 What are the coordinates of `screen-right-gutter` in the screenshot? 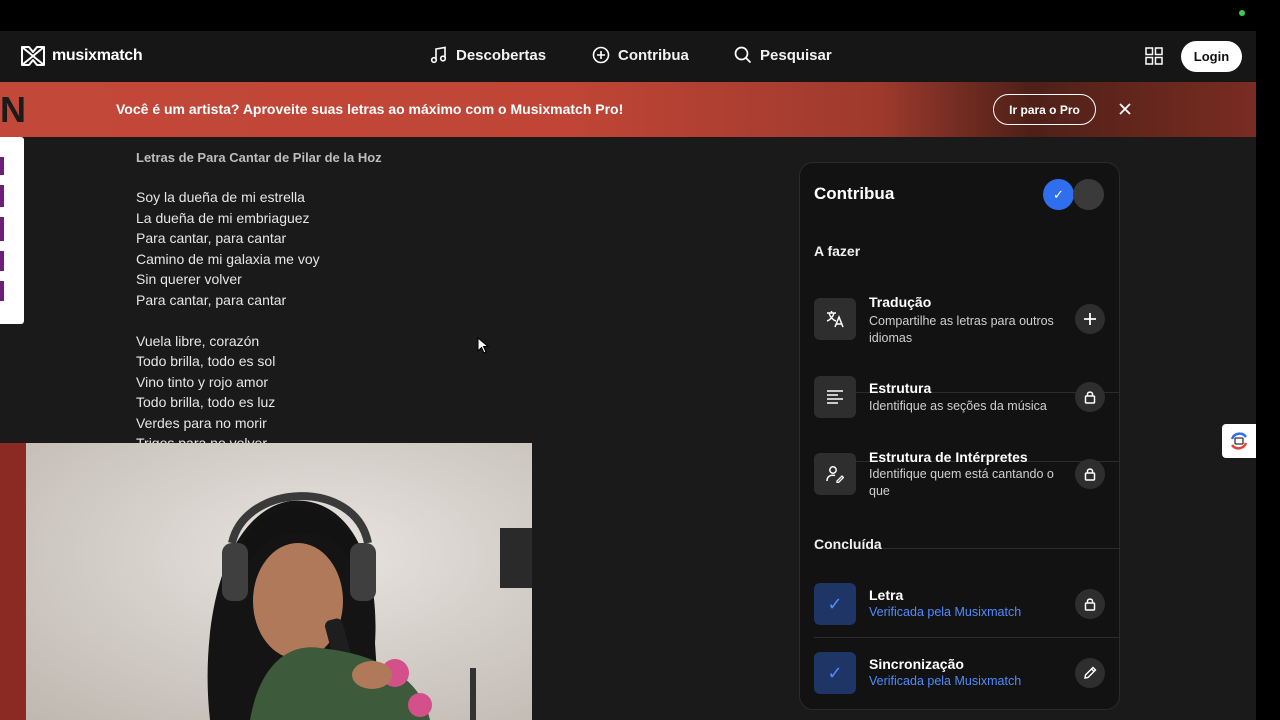 It's located at (1268, 375).